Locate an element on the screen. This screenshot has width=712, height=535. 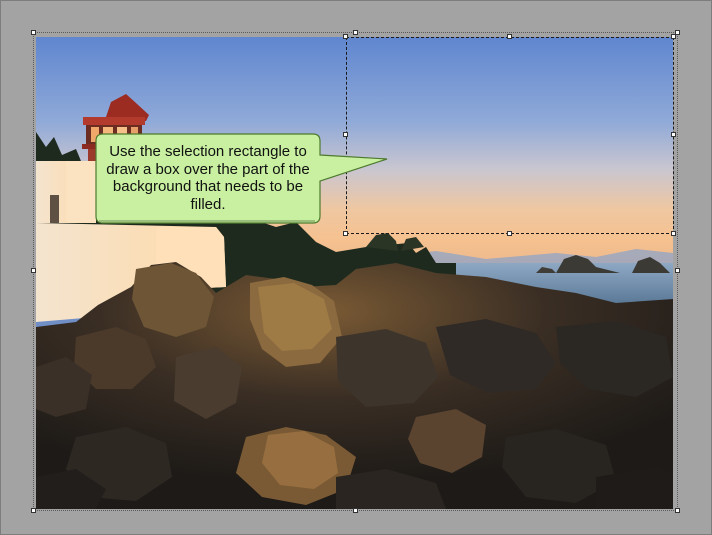
image-resize-handle-s is located at coordinates (355, 510).